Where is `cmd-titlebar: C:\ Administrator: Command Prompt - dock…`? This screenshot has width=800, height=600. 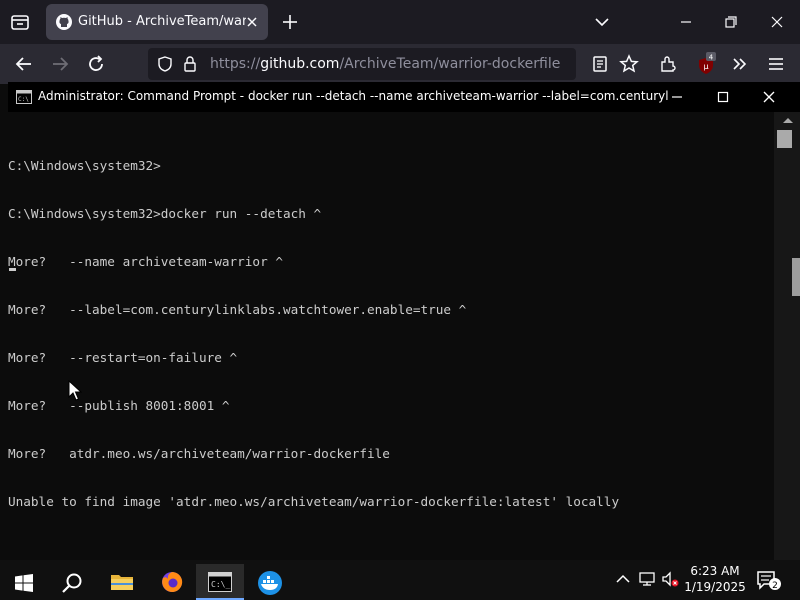 cmd-titlebar: C:\ Administrator: Command Prompt - dock… is located at coordinates (404, 97).